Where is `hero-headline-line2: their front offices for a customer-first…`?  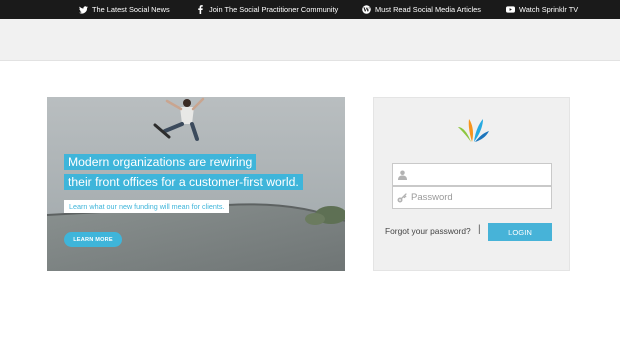
hero-headline-line2: their front offices for a customer-first… is located at coordinates (183, 182).